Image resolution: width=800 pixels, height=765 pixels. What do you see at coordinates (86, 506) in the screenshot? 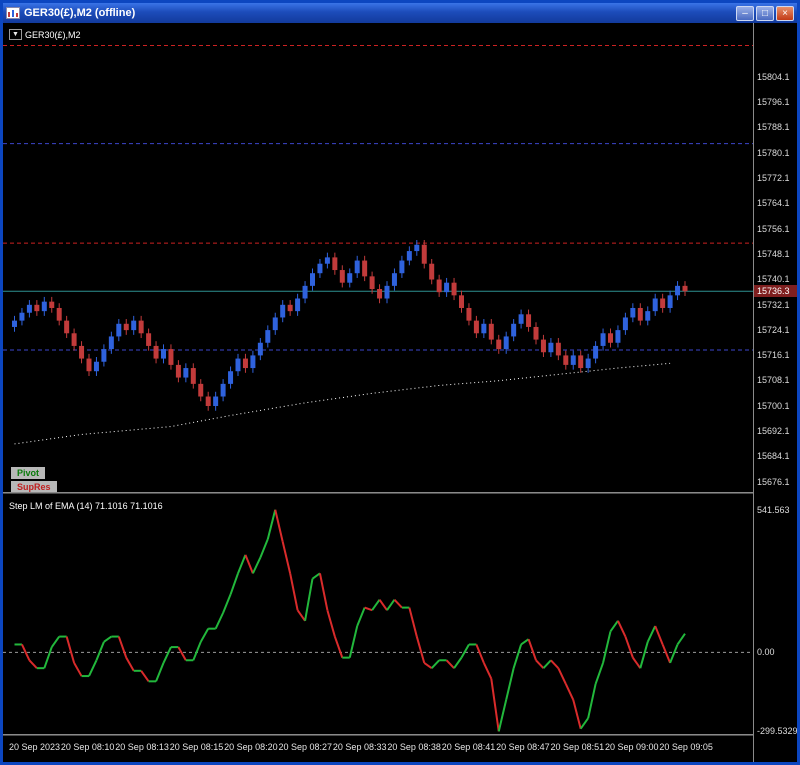
I see `indicator-title: Step LM of EMA (14) 71.1016 71.1016` at bounding box center [86, 506].